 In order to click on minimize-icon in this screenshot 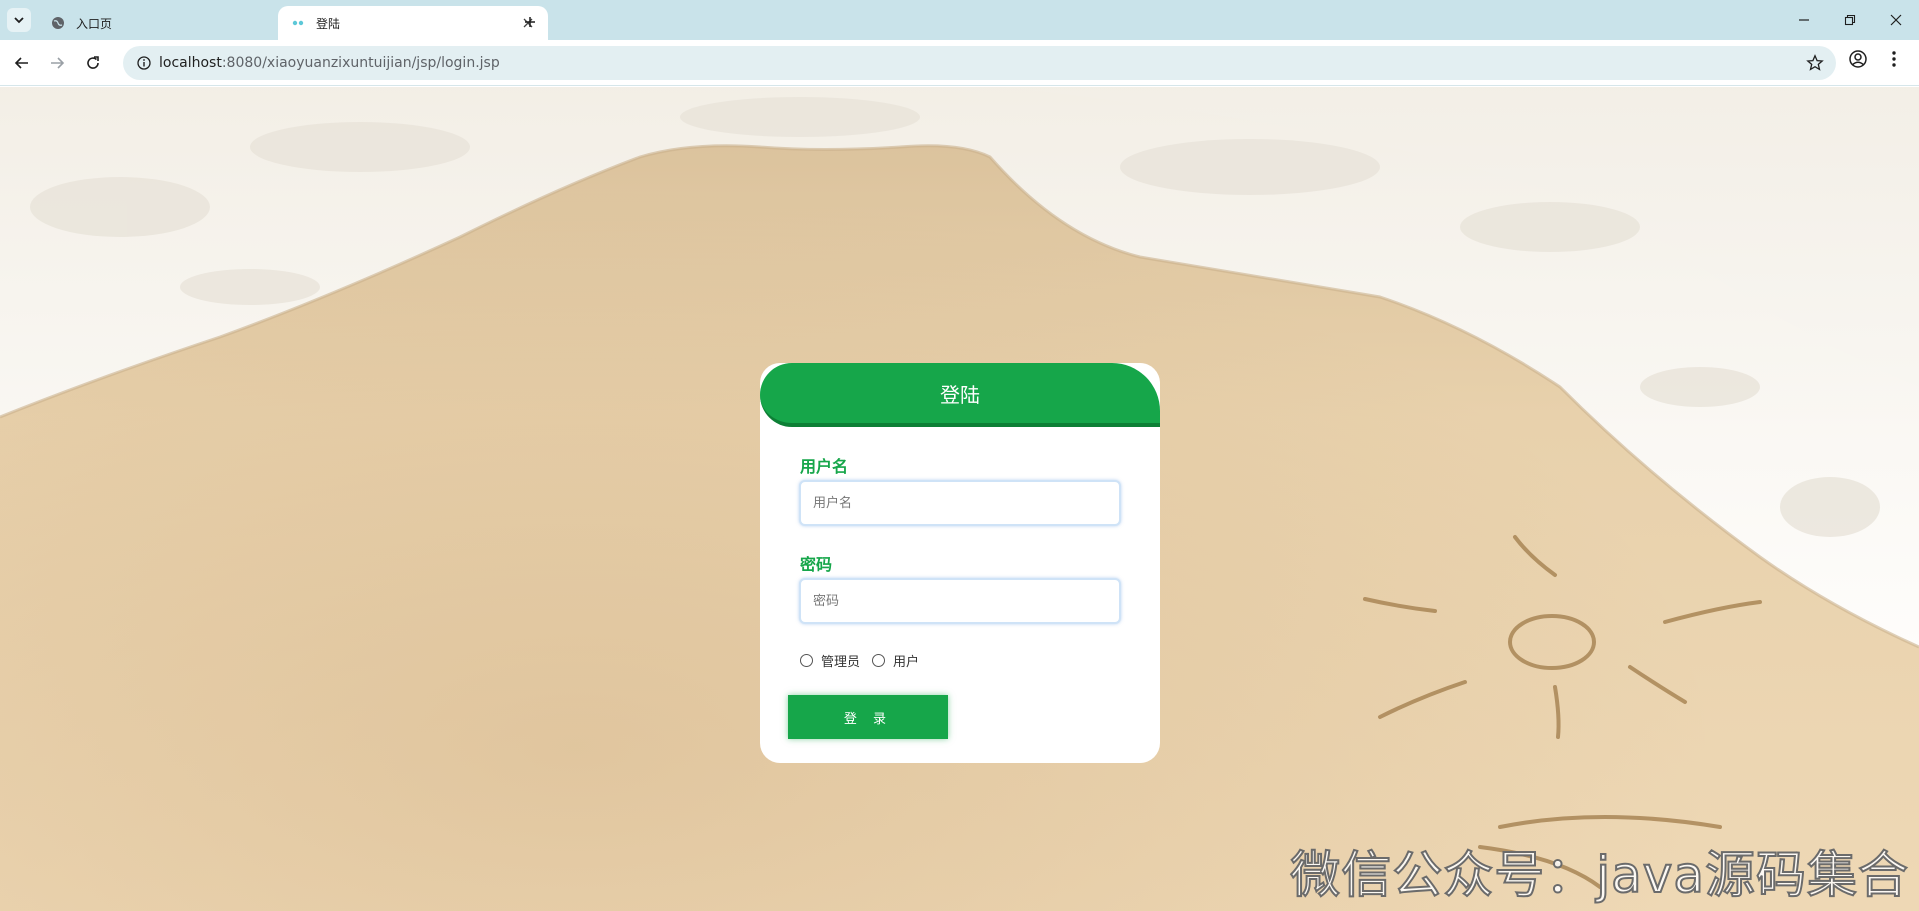, I will do `click(1804, 20)`.